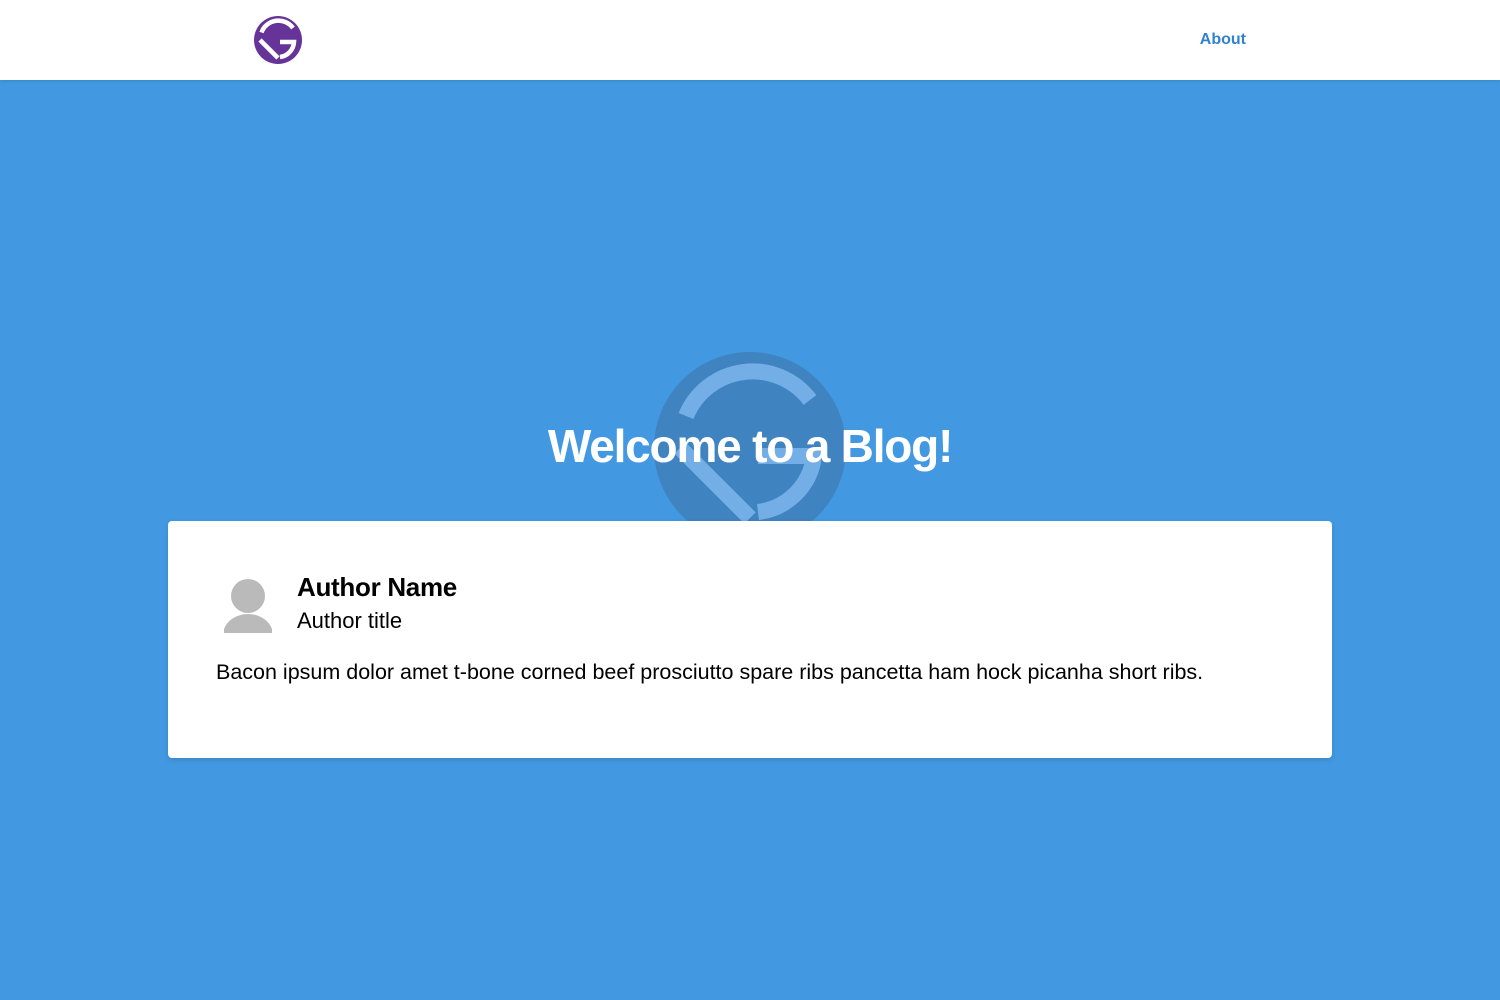 The height and width of the screenshot is (1000, 1500). Describe the element at coordinates (377, 587) in the screenshot. I see `author-name: Author Name` at that location.